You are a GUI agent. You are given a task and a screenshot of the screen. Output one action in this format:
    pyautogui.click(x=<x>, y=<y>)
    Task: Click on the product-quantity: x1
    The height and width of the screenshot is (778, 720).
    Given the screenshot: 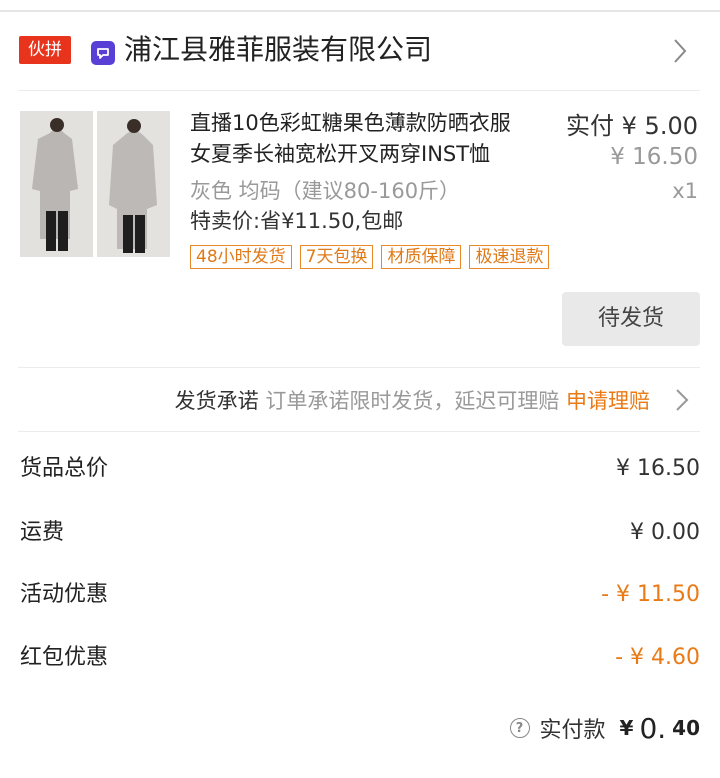 What is the action you would take?
    pyautogui.click(x=685, y=191)
    